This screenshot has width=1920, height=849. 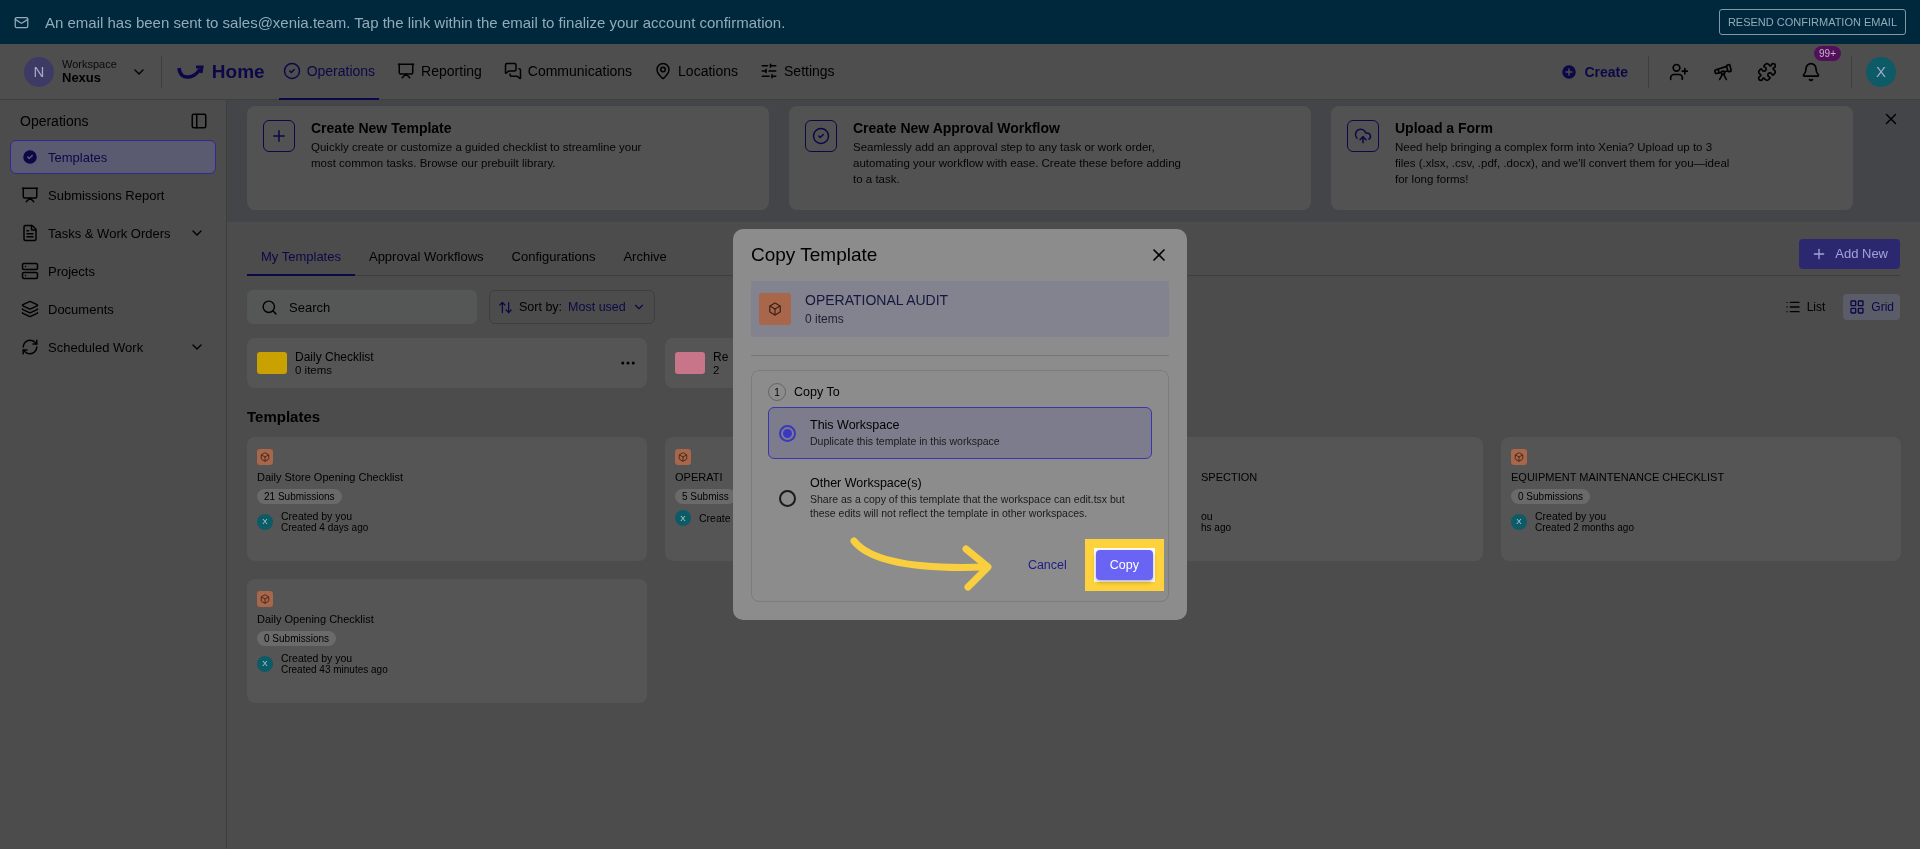 I want to click on notification-badge: 99+, so click(x=1827, y=53).